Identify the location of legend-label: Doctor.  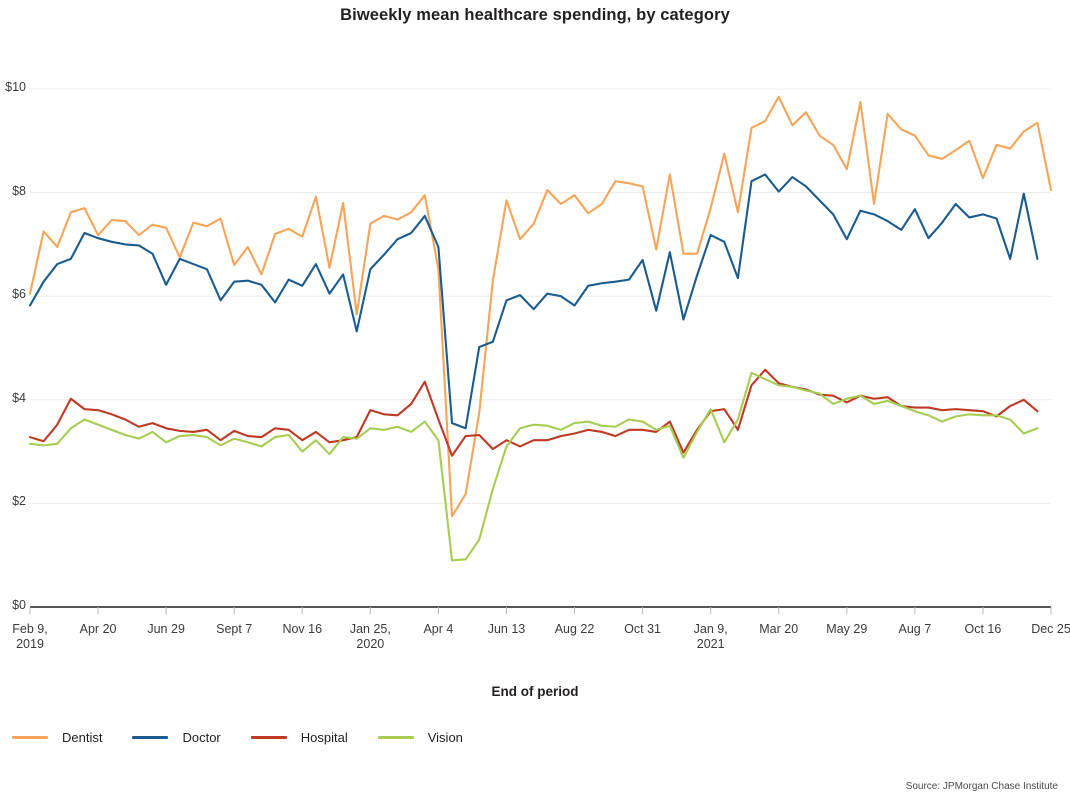
(201, 737).